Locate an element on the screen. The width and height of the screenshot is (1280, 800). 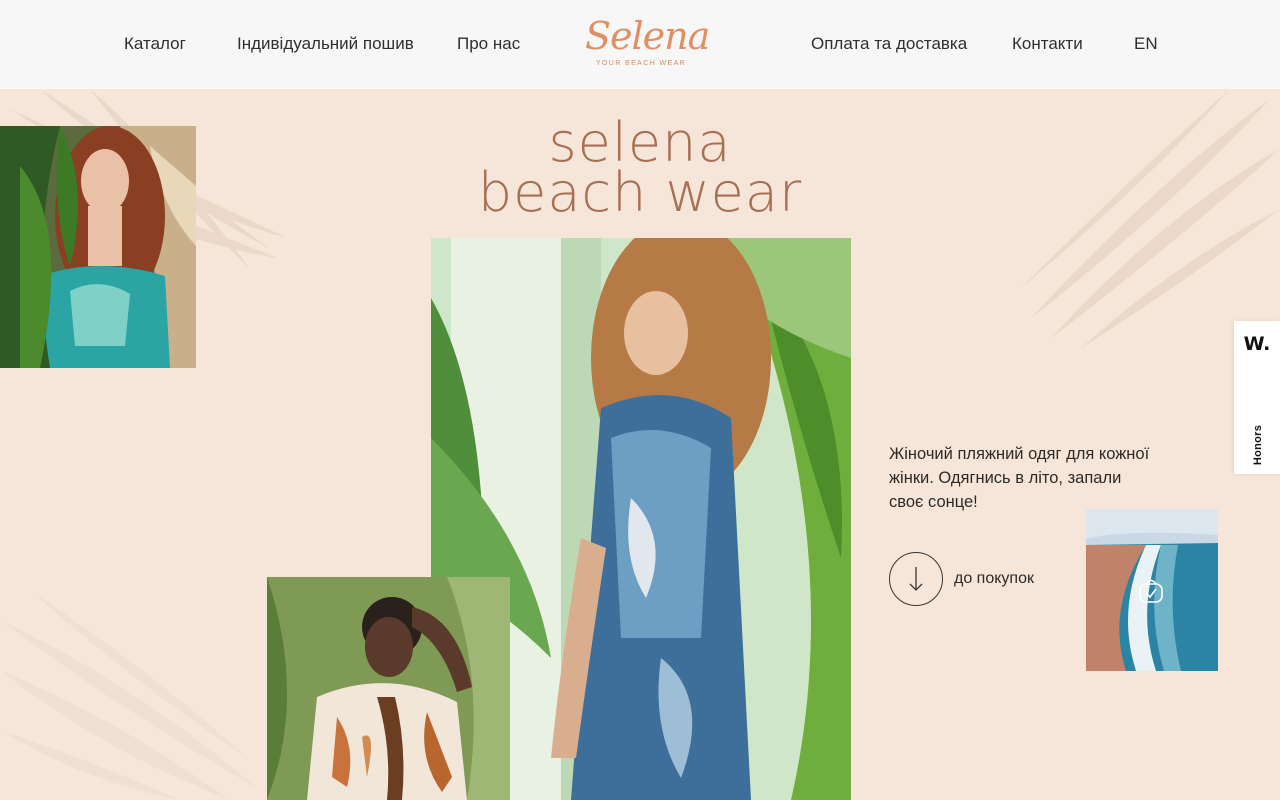
photo-model-bottom is located at coordinates (388, 688).